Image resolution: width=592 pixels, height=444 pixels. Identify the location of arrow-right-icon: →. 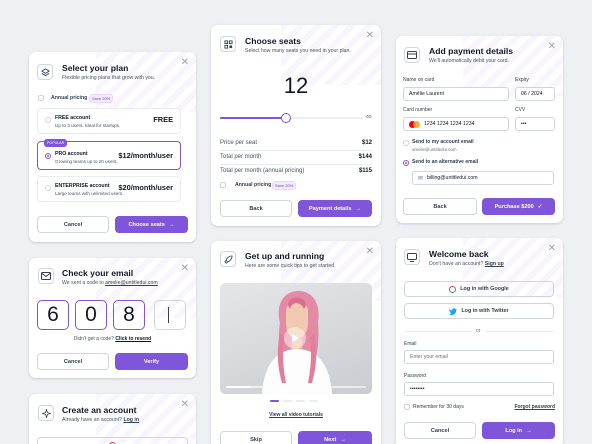
(171, 224).